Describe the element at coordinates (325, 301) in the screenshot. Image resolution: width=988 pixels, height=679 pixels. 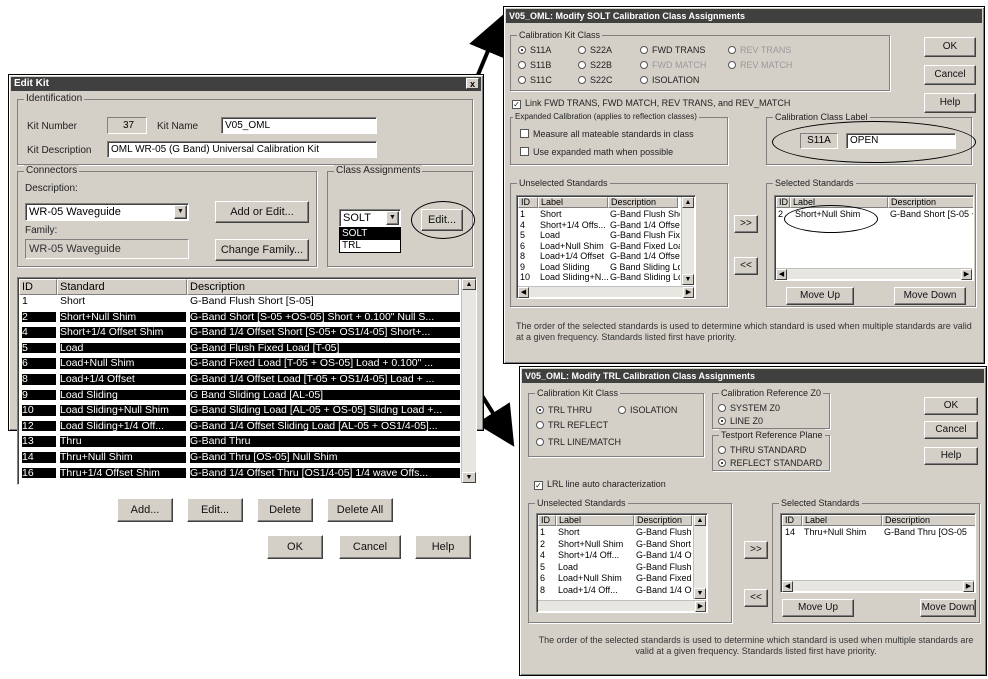
I see `row-description: G-Band Flush Short [S-05]` at that location.